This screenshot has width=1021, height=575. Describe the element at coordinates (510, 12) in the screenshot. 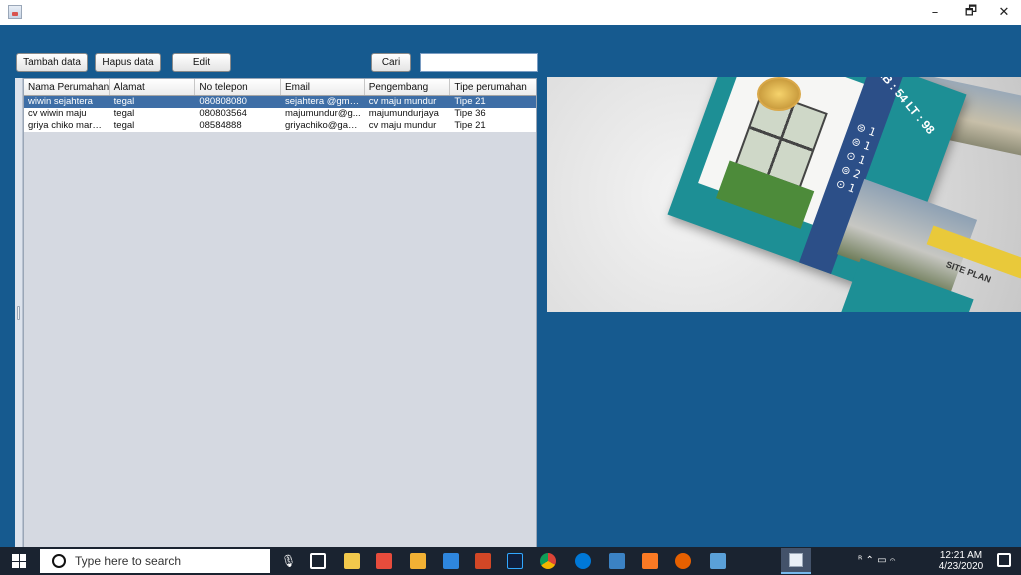

I see `window-titlebar: – 🗗 ✕` at that location.